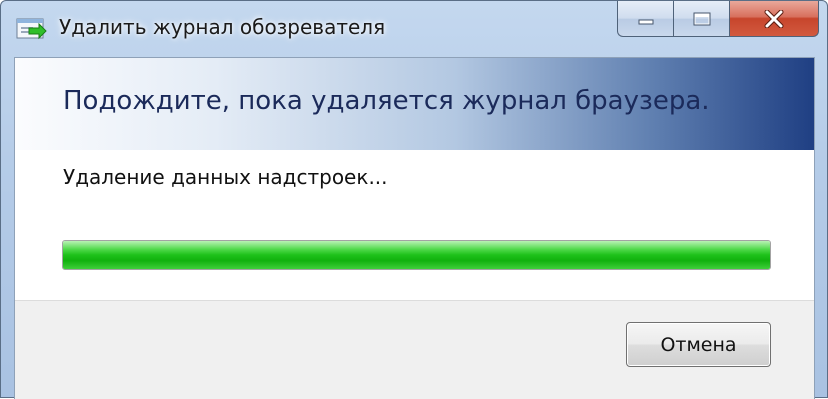 This screenshot has width=828, height=399. I want to click on maximize-icon, so click(701, 18).